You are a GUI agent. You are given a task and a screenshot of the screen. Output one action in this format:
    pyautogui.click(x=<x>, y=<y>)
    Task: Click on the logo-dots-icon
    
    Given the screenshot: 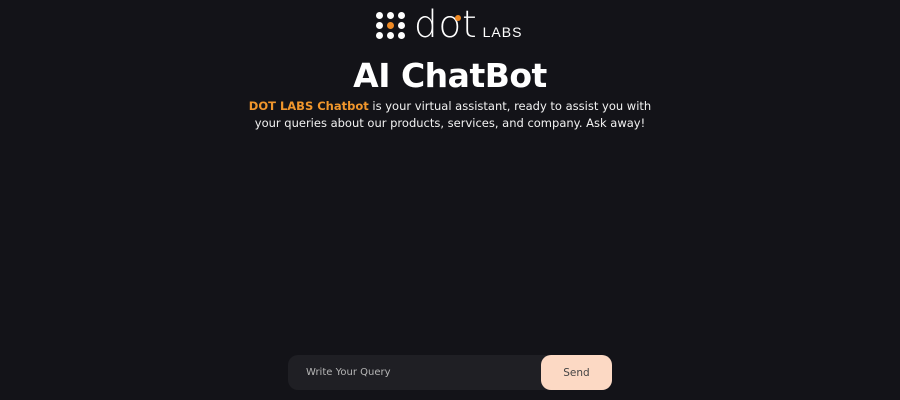 What is the action you would take?
    pyautogui.click(x=391, y=25)
    